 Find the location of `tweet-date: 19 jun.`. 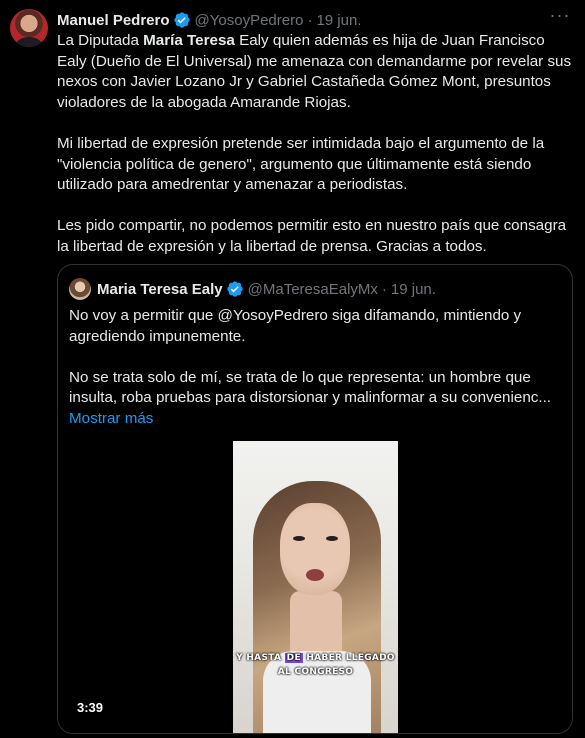

tweet-date: 19 jun. is located at coordinates (338, 20).